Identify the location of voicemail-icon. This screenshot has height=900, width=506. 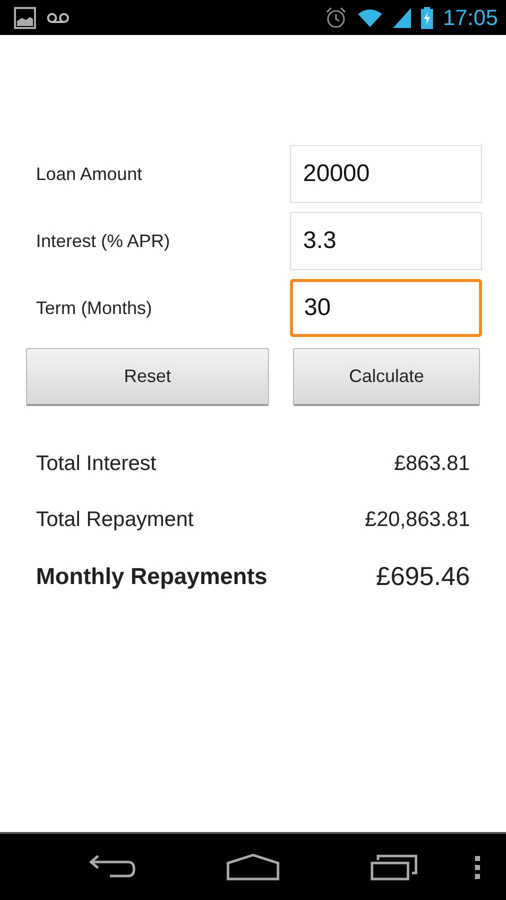
(58, 17).